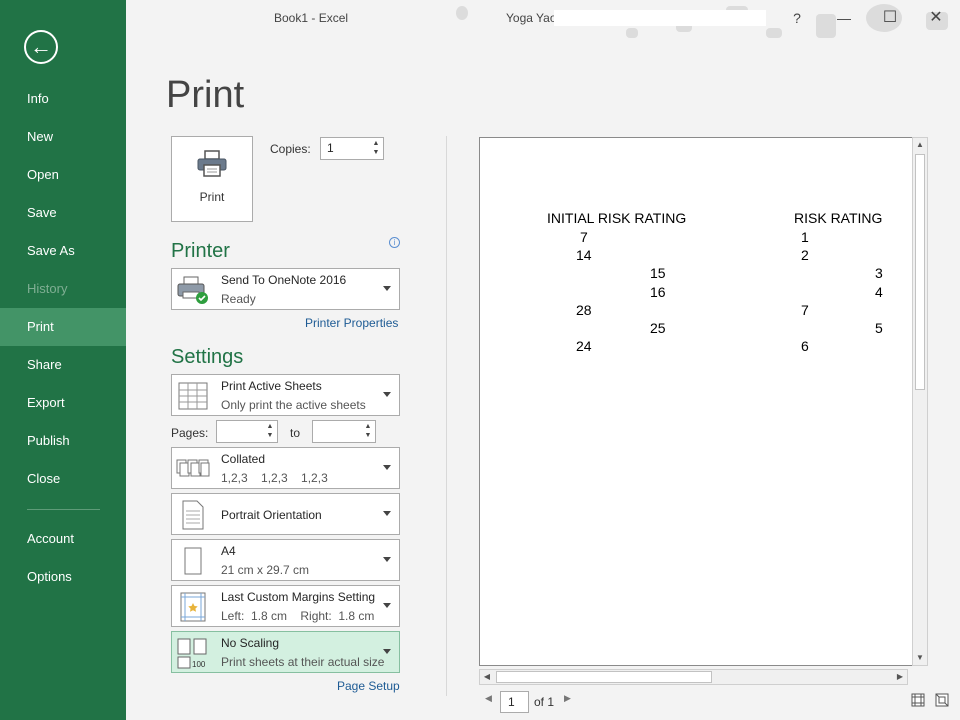 The width and height of the screenshot is (960, 720). What do you see at coordinates (660, 18) in the screenshot?
I see `user-email-redacted` at bounding box center [660, 18].